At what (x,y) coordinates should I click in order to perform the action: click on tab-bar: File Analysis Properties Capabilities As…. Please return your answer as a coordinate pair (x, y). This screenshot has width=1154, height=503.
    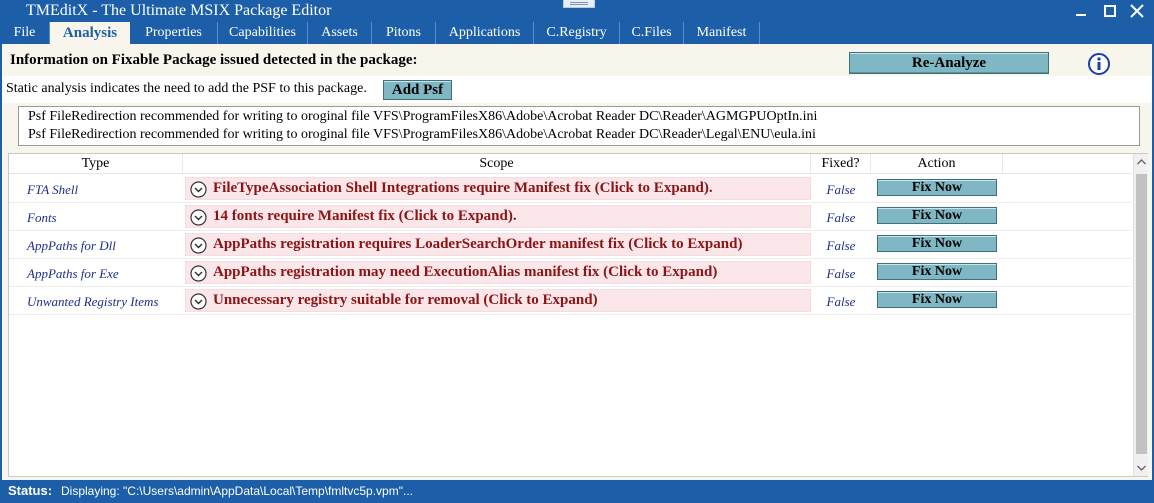
    Looking at the image, I should click on (577, 33).